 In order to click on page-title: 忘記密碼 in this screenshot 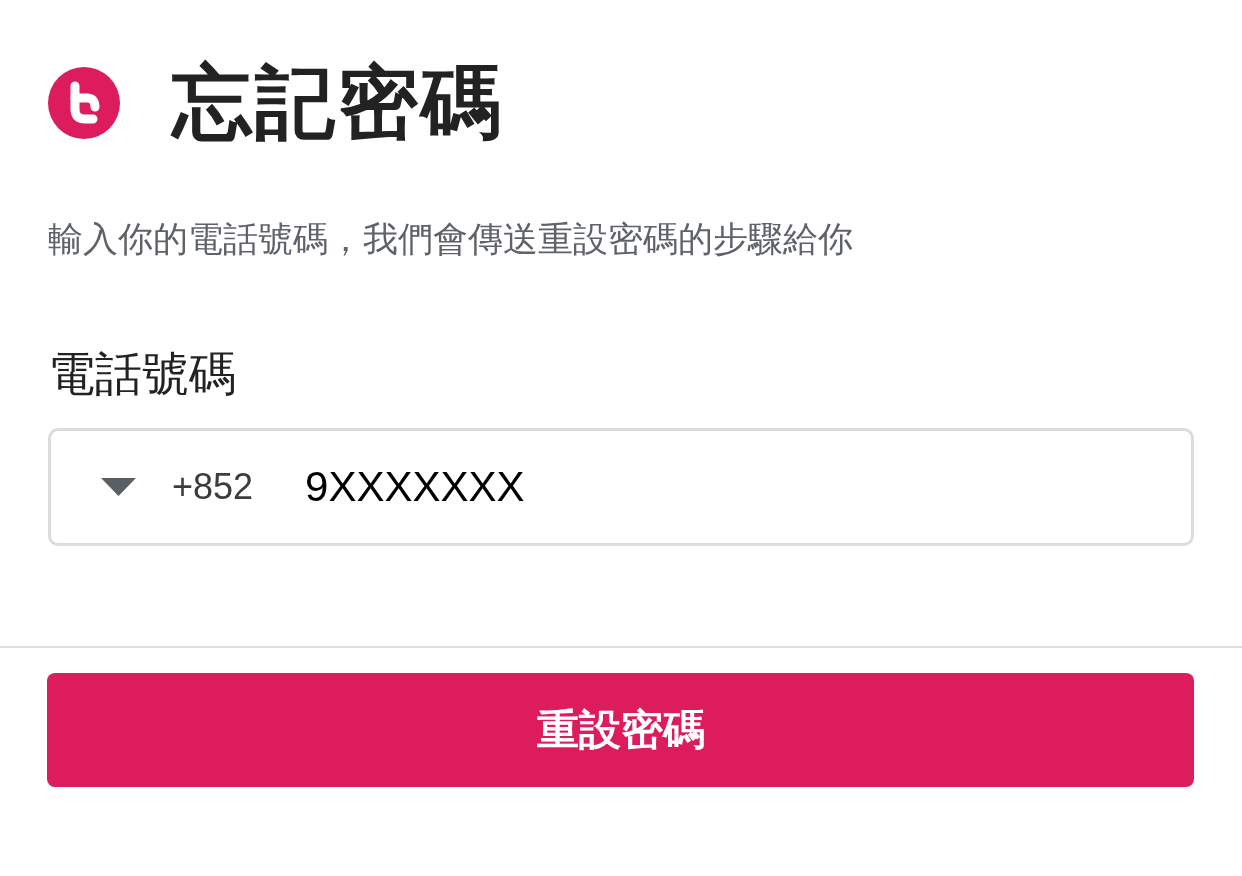, I will do `click(338, 103)`.